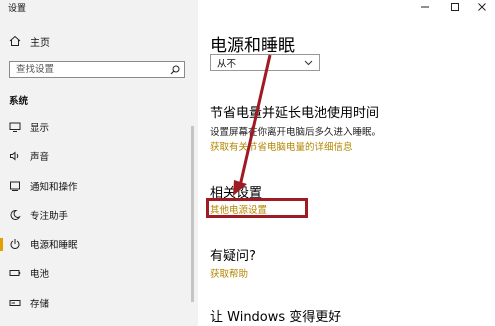  What do you see at coordinates (95, 215) in the screenshot?
I see `sidebar-item-focus-assist: 专注助手` at bounding box center [95, 215].